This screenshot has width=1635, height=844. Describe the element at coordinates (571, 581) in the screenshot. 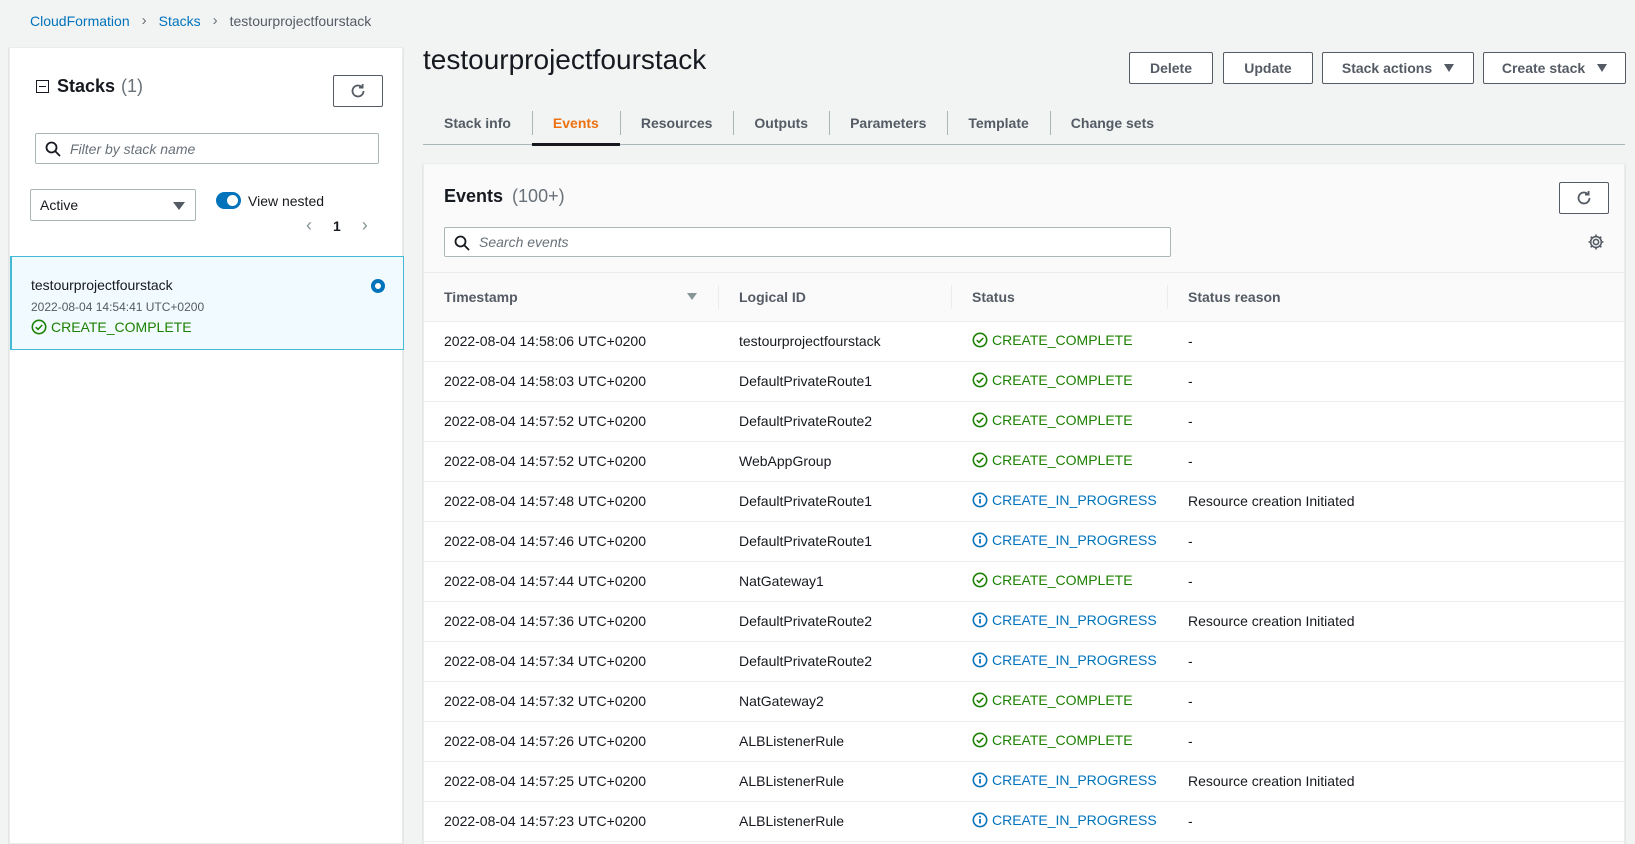

I see `cell-timestamp: 2022-08-04 14:57:44 UTC+0200` at that location.